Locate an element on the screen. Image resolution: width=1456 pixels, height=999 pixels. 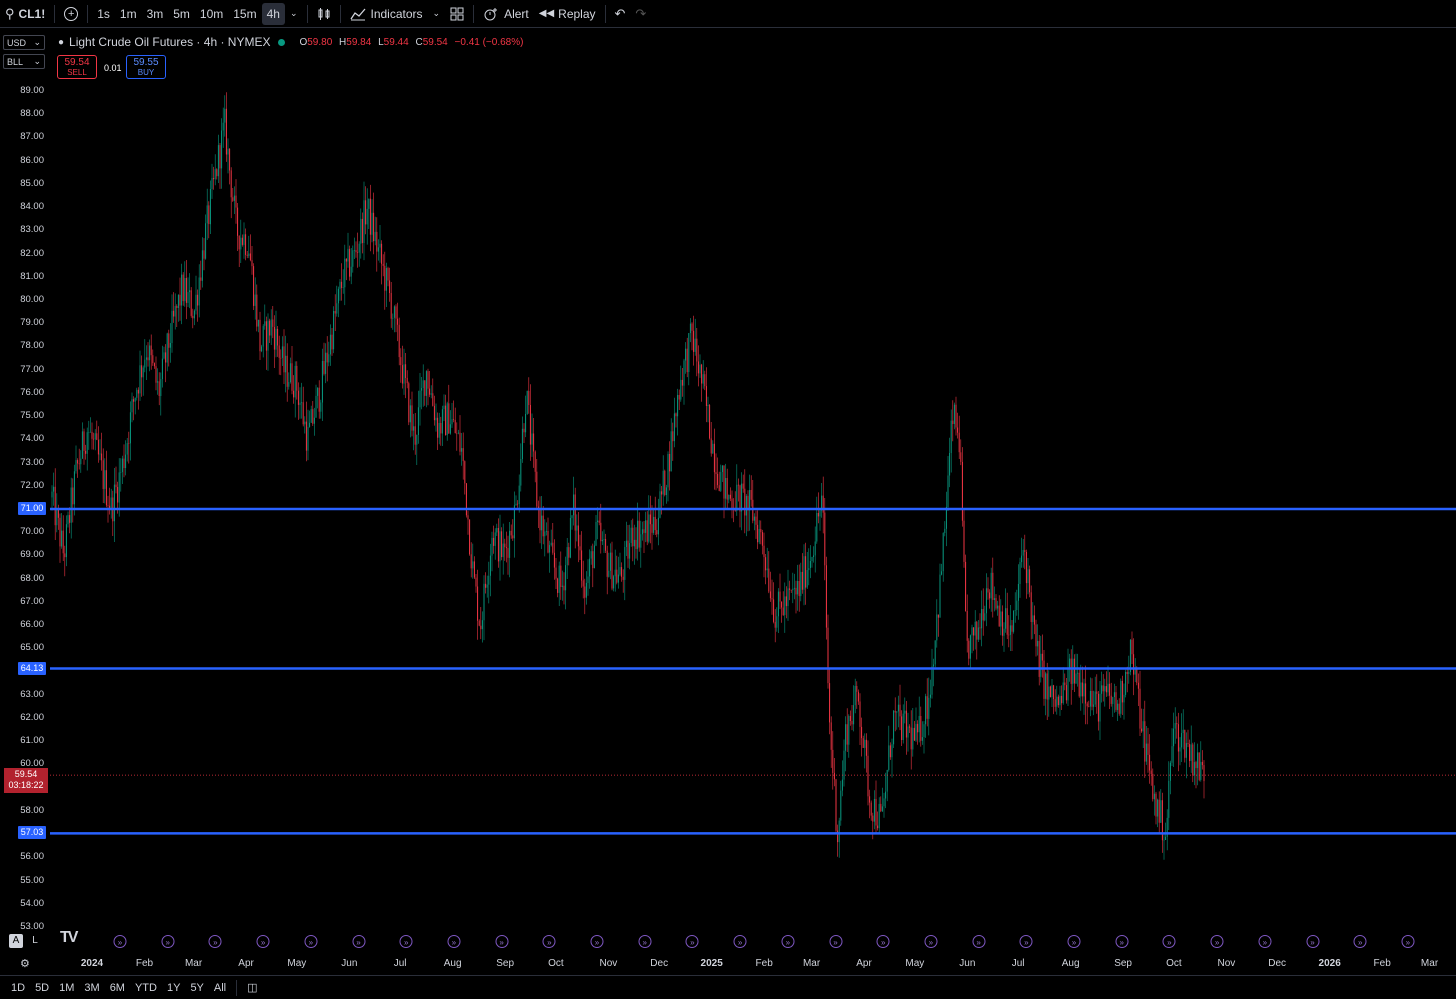
time-tick-label: Nov is located at coordinates (1226, 963).